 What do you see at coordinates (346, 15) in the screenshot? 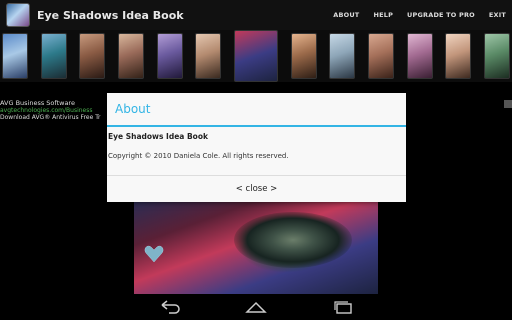
I see `menu-about: ABOUT` at bounding box center [346, 15].